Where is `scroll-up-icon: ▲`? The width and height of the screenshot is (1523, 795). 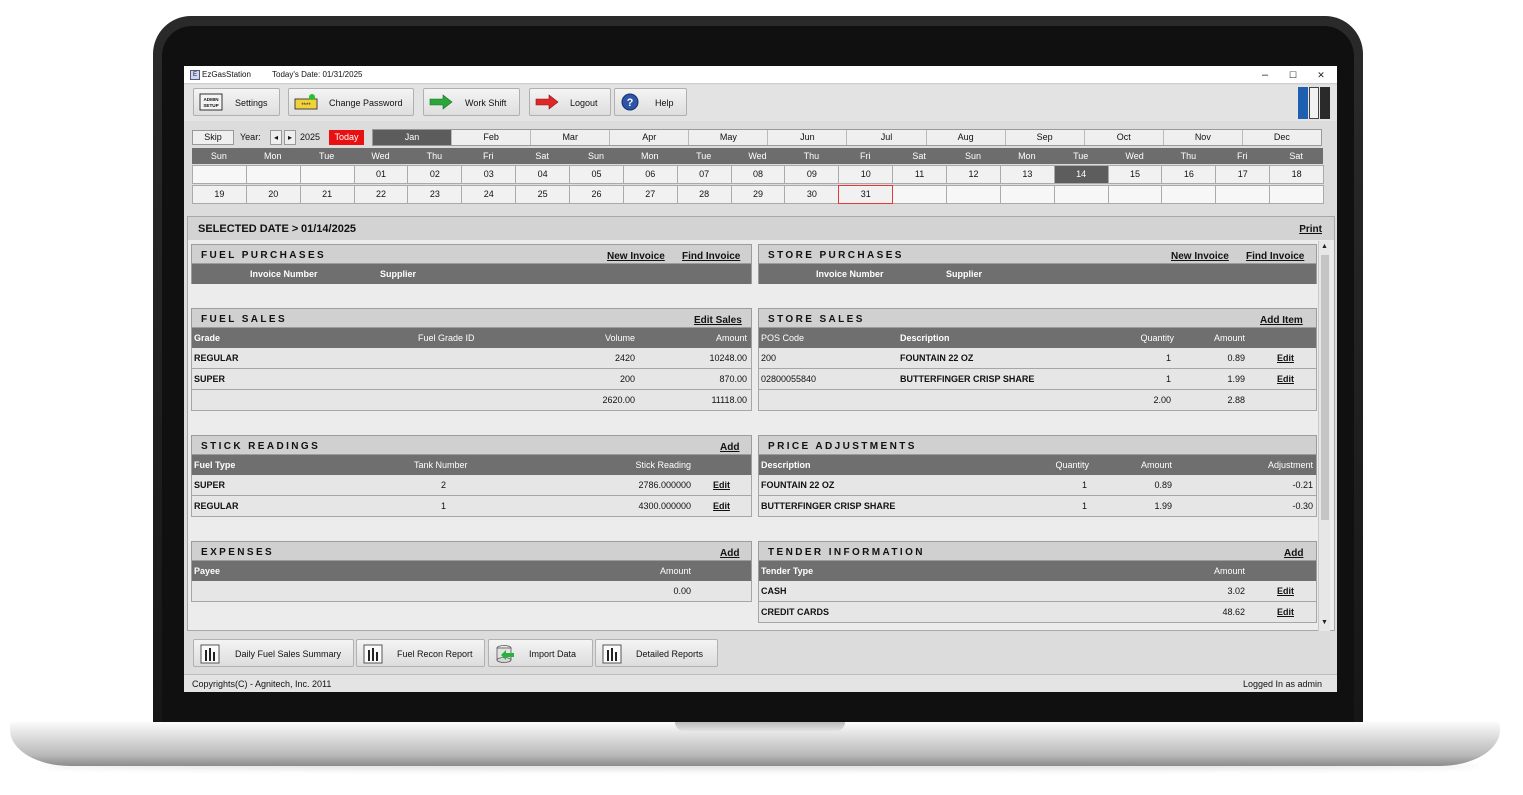 scroll-up-icon: ▲ is located at coordinates (1324, 247).